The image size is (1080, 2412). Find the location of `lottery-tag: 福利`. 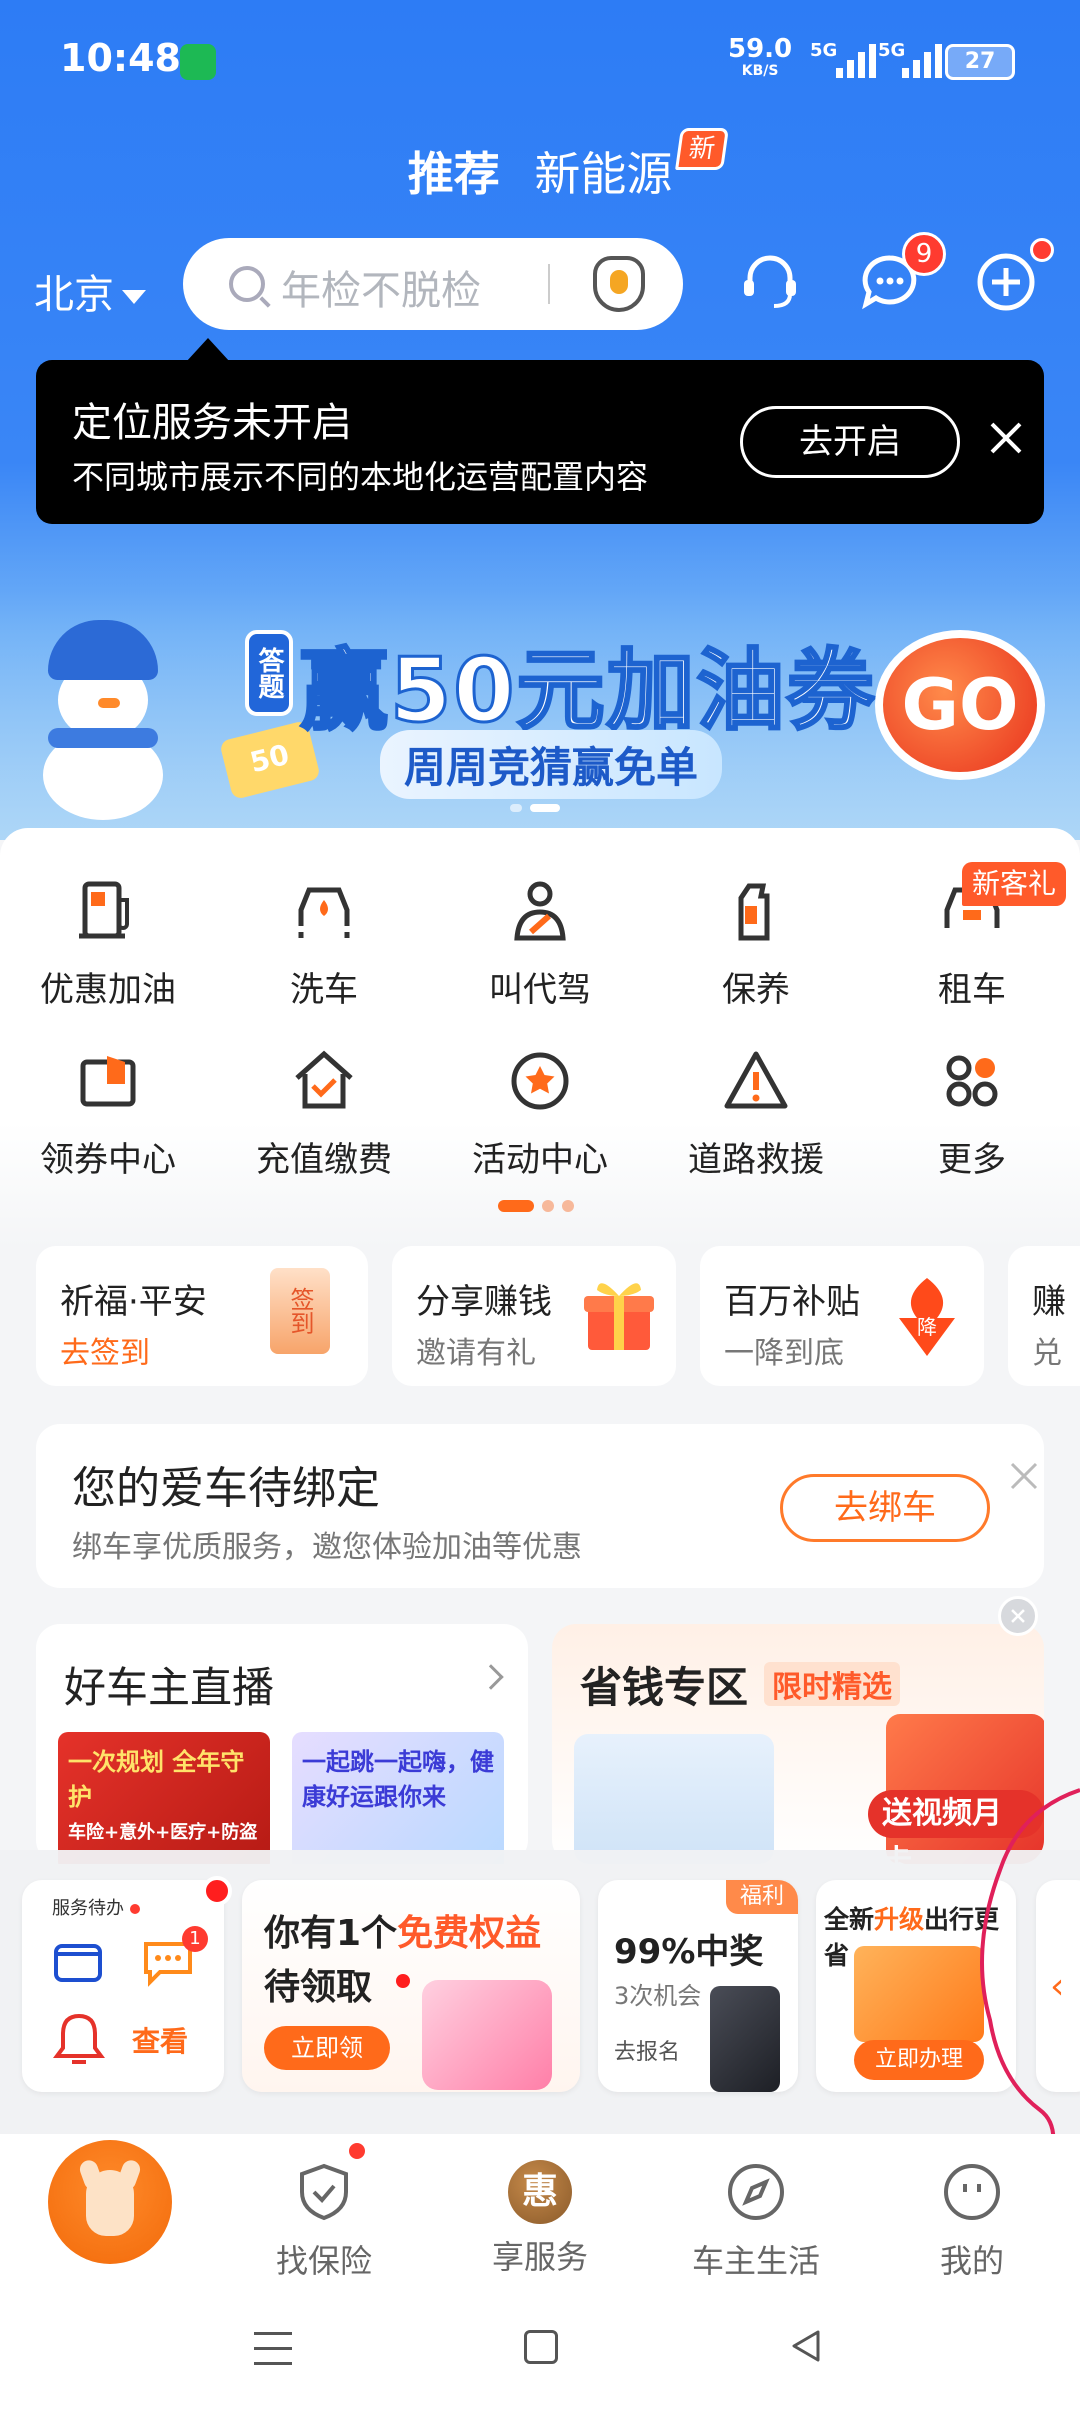

lottery-tag: 福利 is located at coordinates (761, 1897).